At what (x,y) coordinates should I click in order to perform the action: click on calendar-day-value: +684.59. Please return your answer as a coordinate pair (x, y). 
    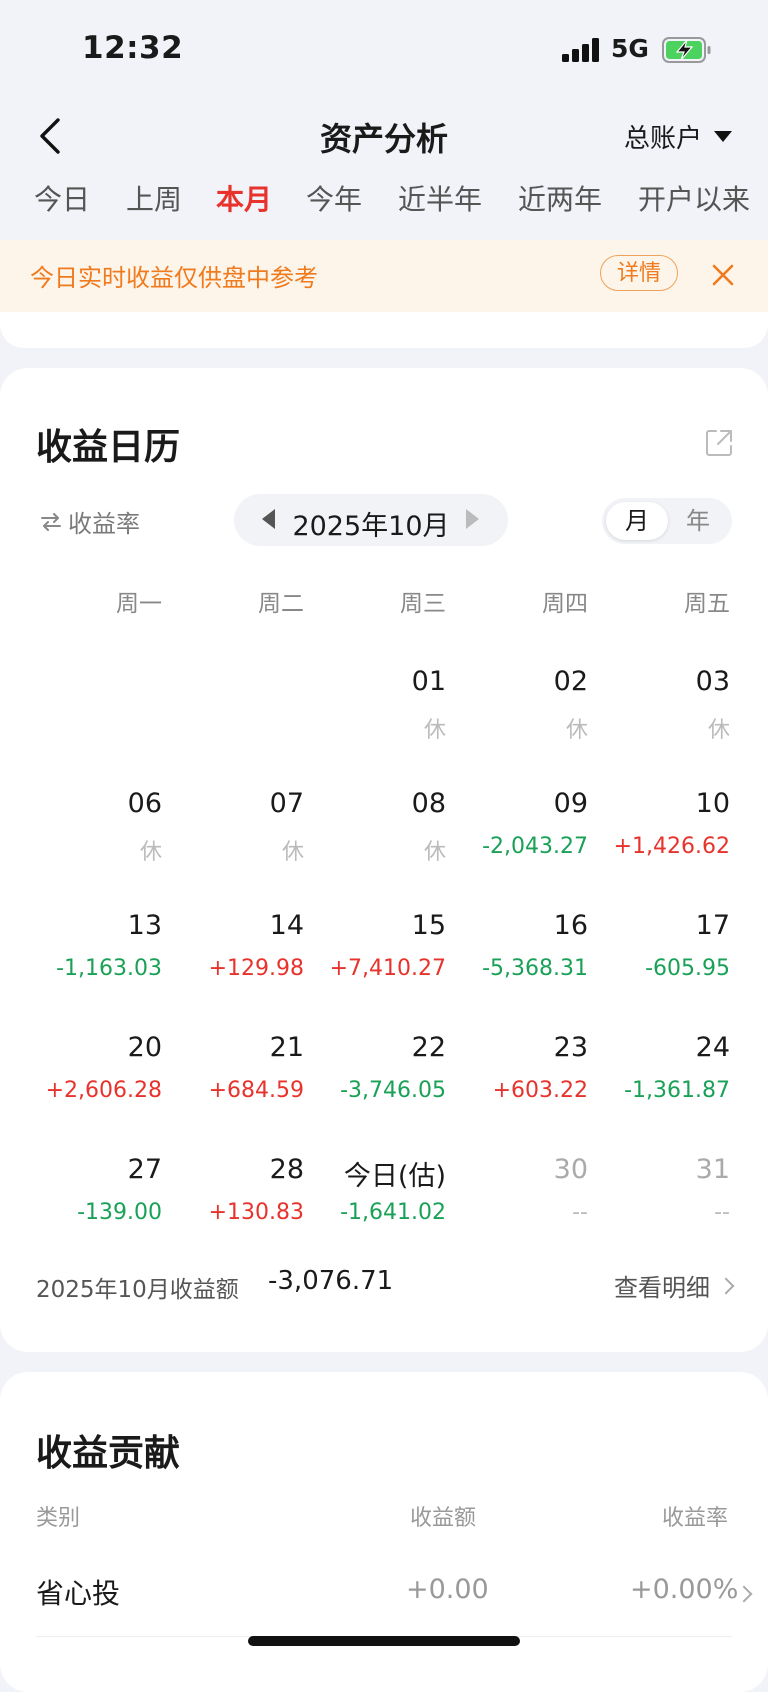
    Looking at the image, I should click on (256, 1090).